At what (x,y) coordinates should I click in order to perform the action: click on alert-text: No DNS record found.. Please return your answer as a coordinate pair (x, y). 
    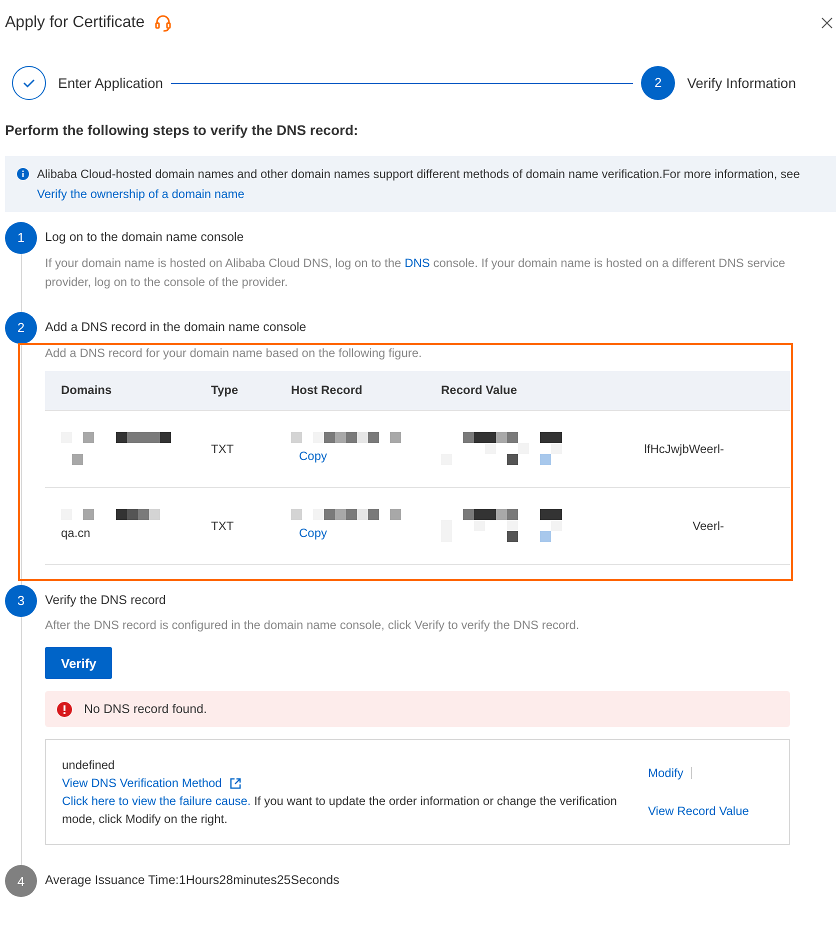
    Looking at the image, I should click on (145, 709).